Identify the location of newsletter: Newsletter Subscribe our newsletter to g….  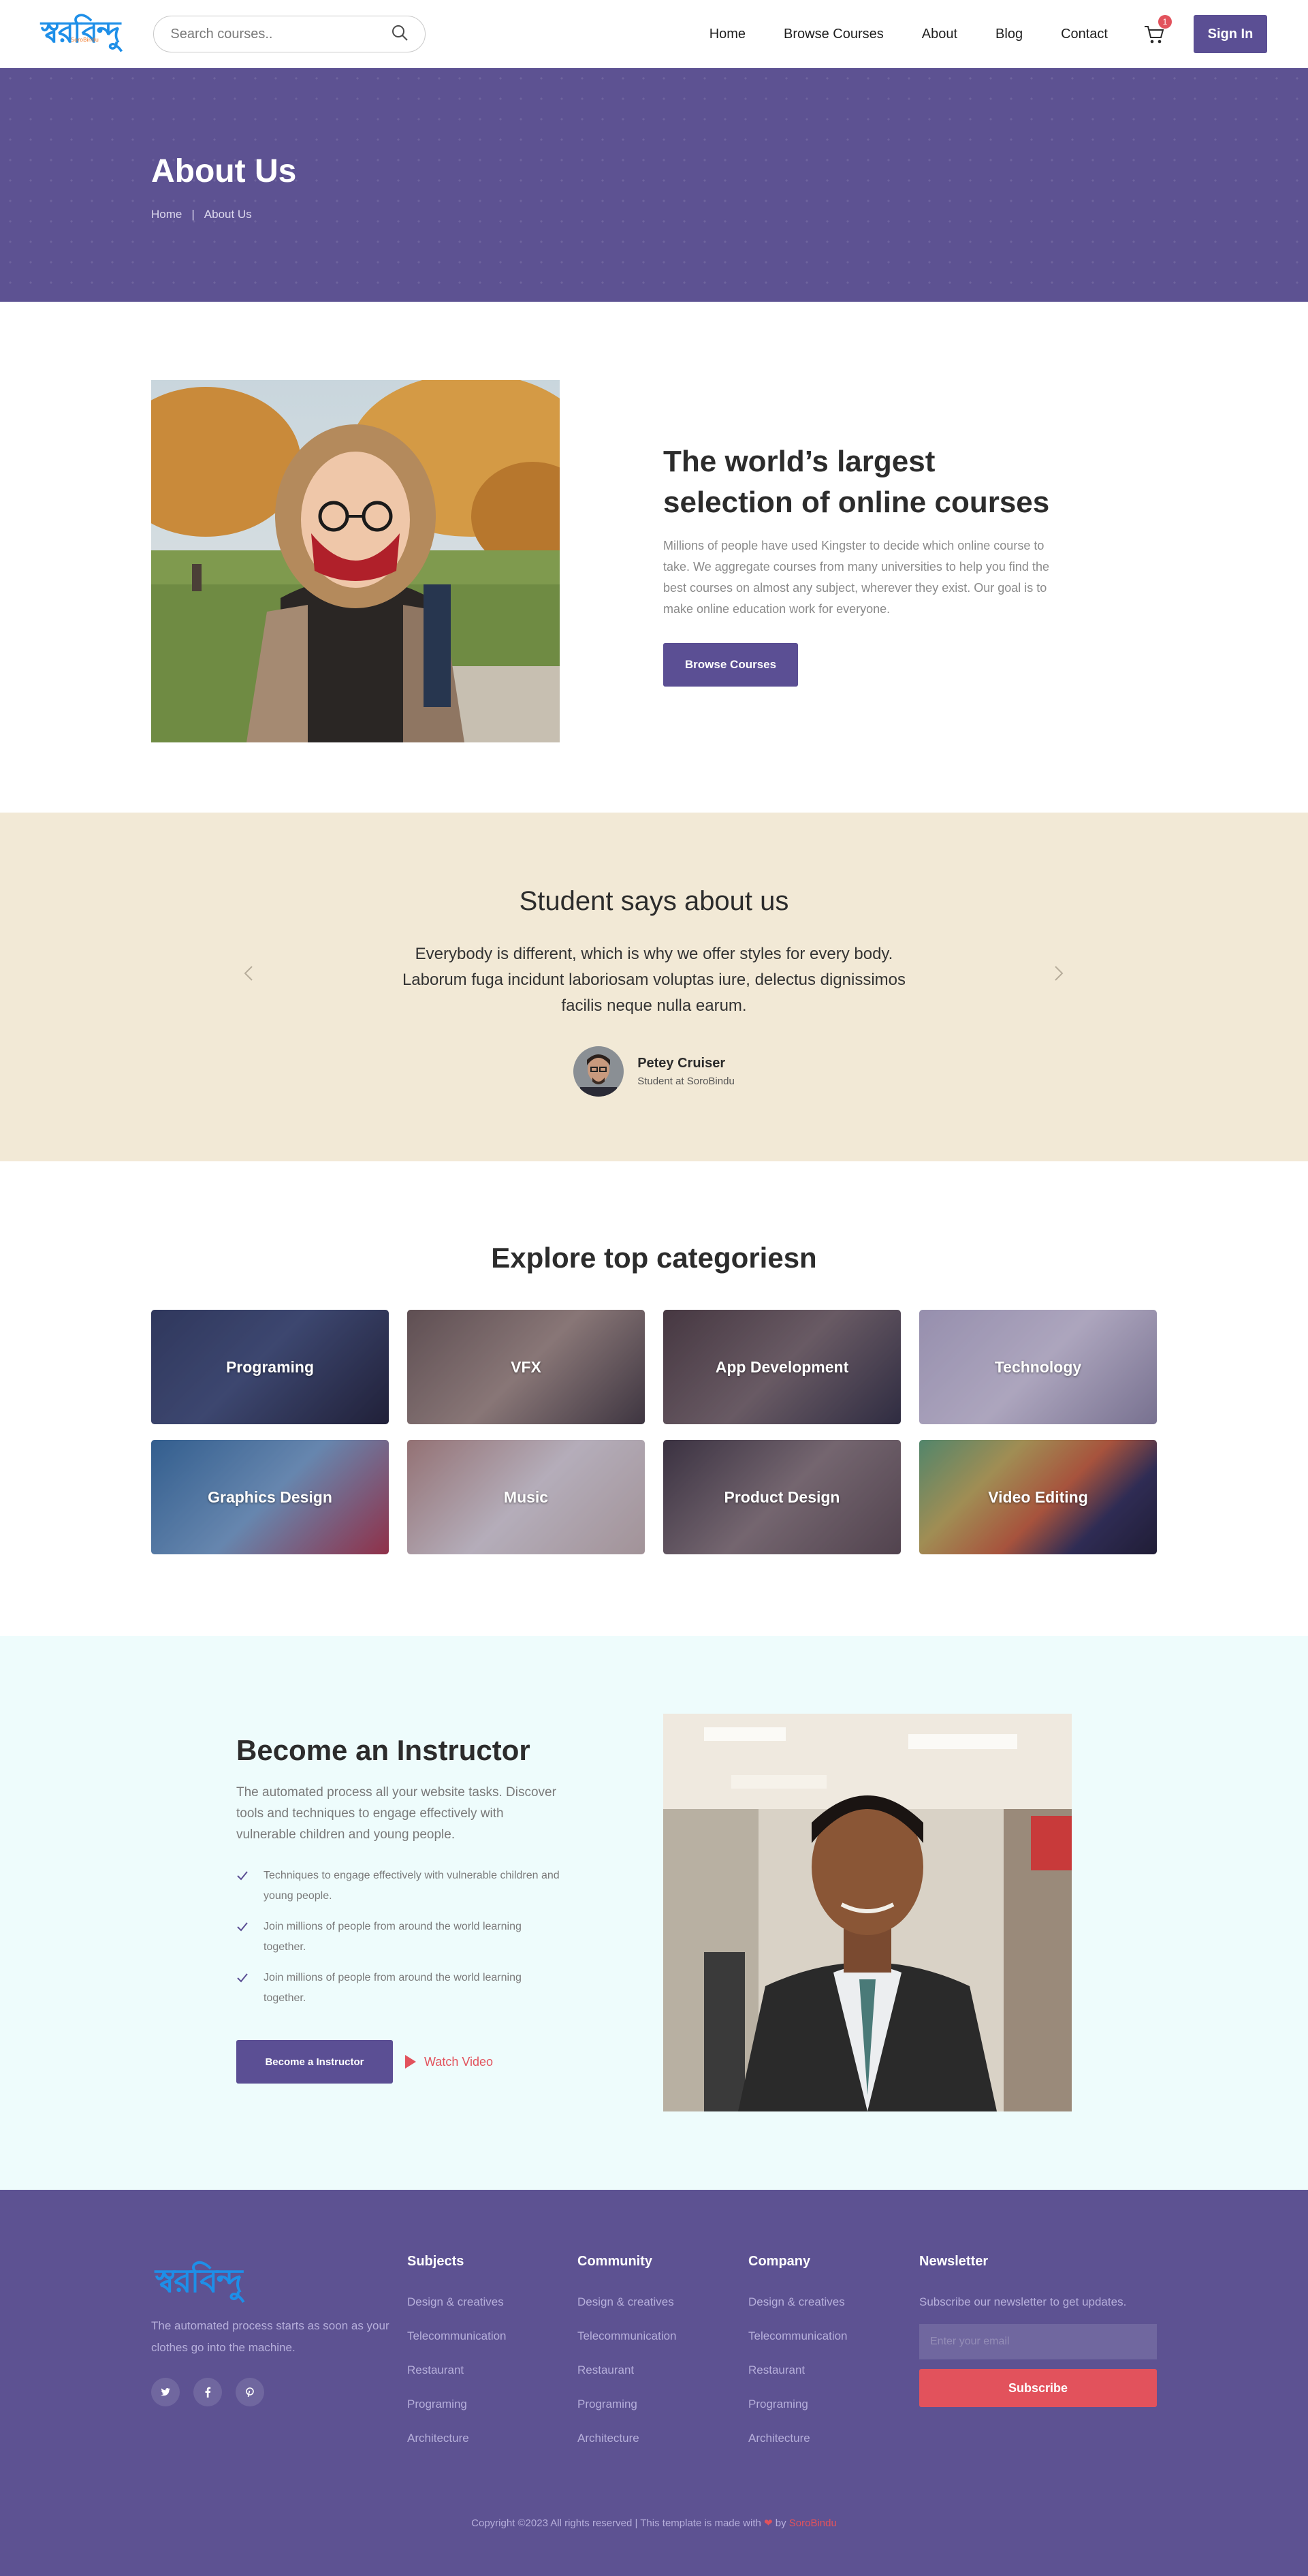
(1038, 2330).